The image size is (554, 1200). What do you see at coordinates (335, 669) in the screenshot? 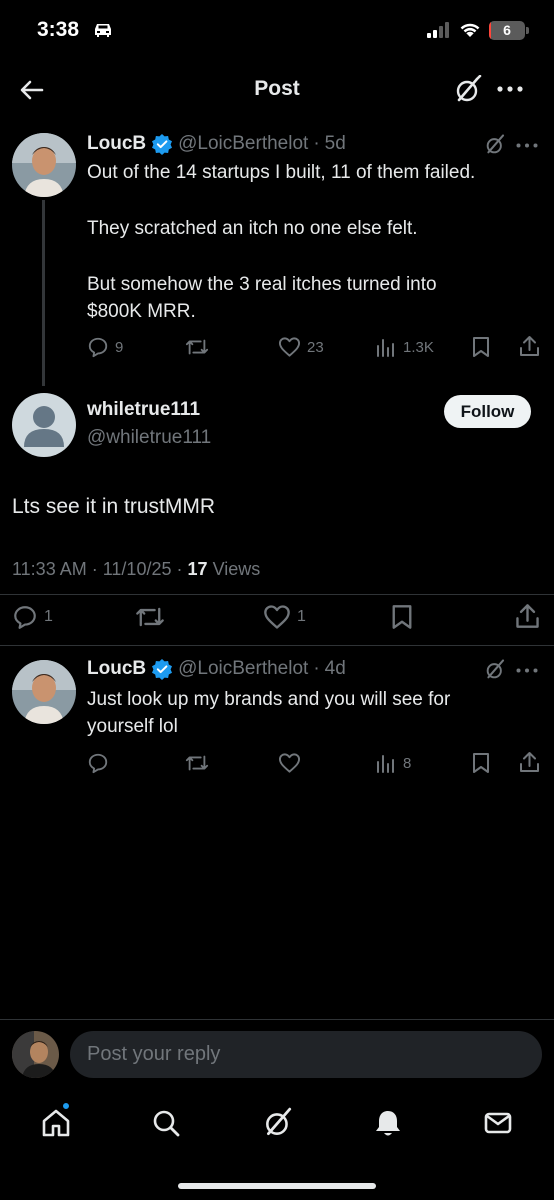
I see `post-age: 4d` at bounding box center [335, 669].